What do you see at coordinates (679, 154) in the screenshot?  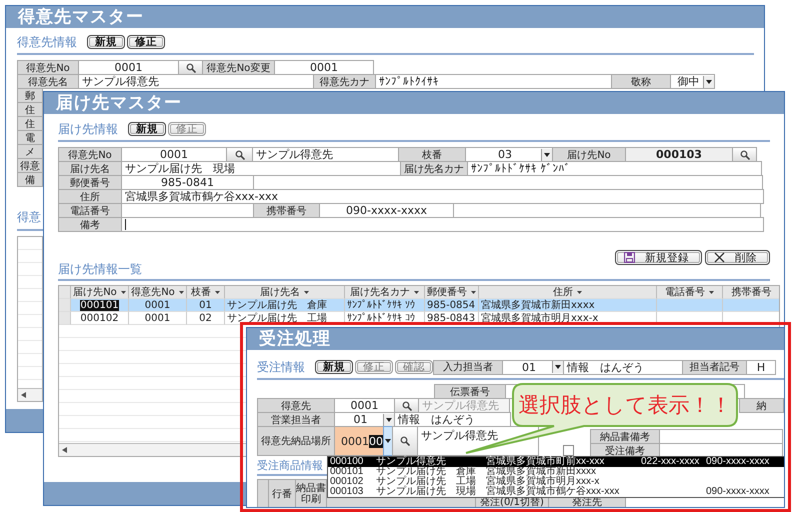 I see `field-value: 000103` at bounding box center [679, 154].